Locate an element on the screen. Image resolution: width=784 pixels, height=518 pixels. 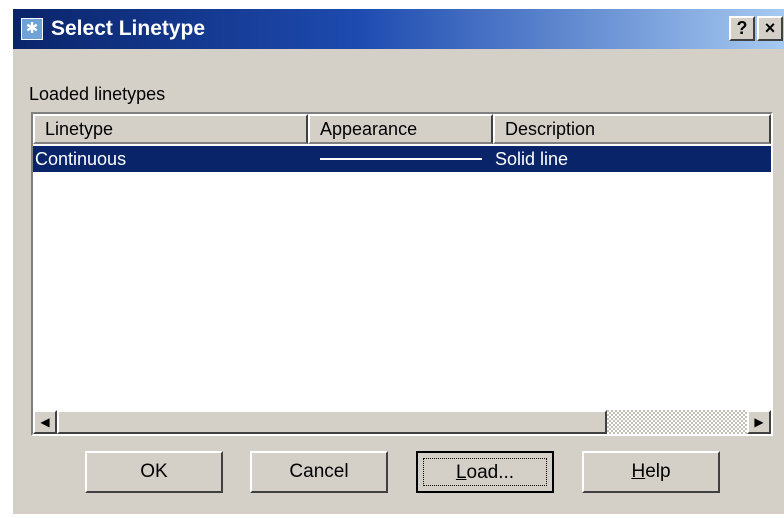
list-item: Continuous Solid line is located at coordinates (402, 159).